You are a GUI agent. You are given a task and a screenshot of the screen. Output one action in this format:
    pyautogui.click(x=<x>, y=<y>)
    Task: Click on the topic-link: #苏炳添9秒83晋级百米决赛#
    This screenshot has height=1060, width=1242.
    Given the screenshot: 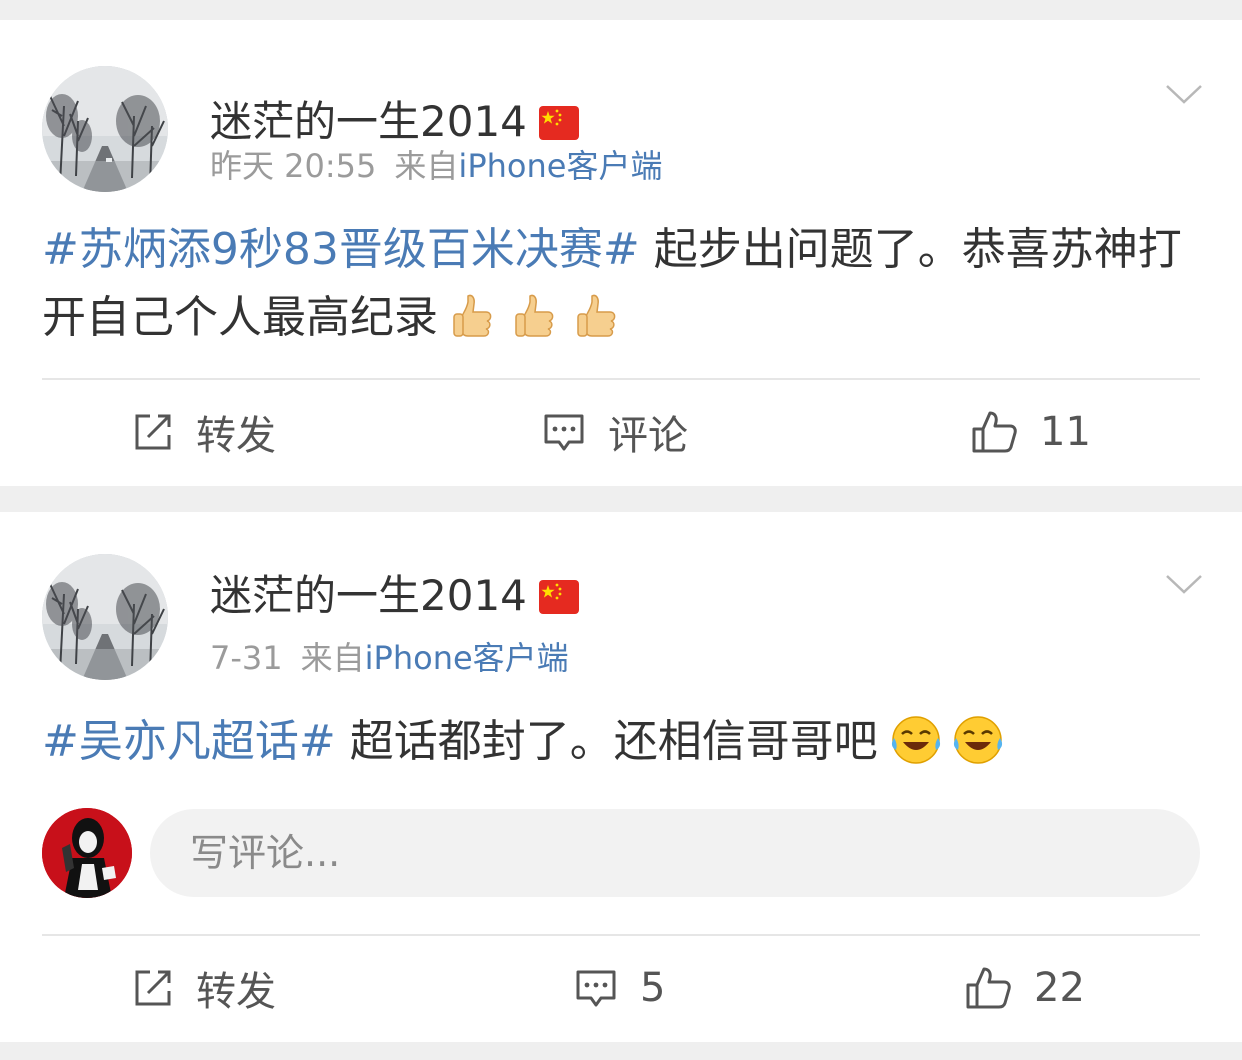 What is the action you would take?
    pyautogui.click(x=341, y=249)
    